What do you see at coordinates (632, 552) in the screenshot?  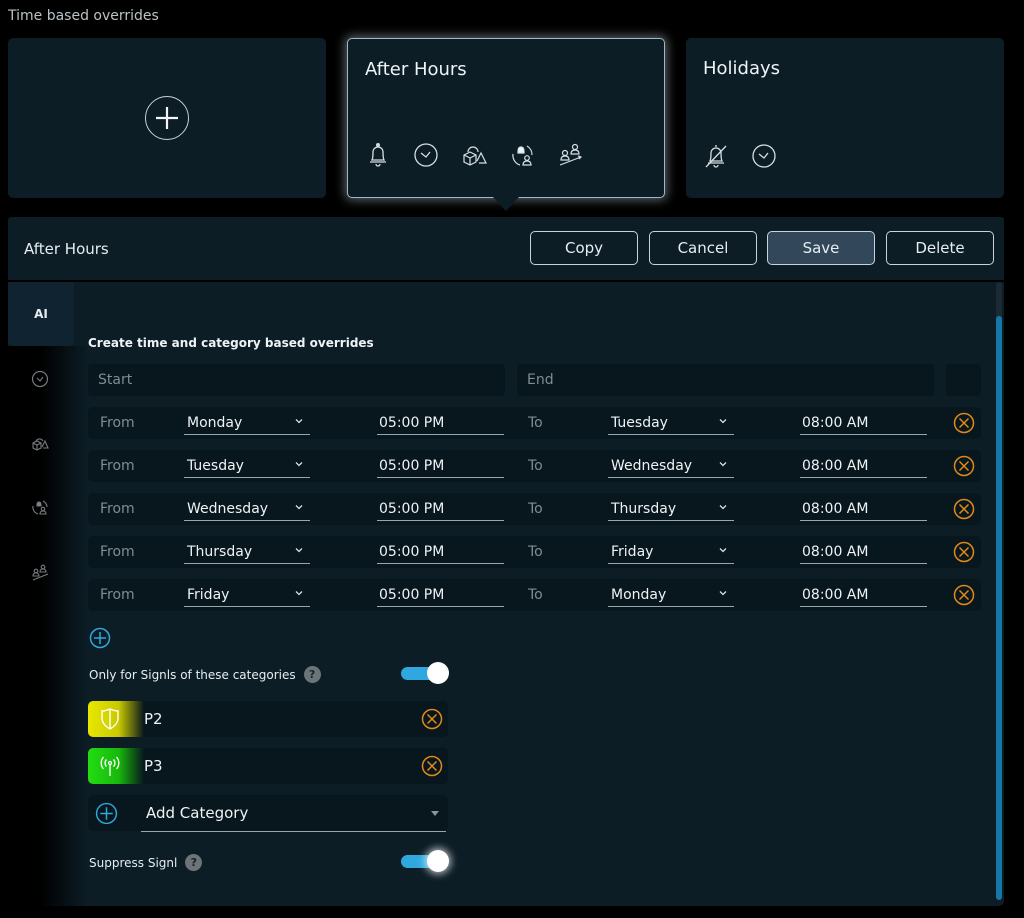 I see `to-day-value: Friday` at bounding box center [632, 552].